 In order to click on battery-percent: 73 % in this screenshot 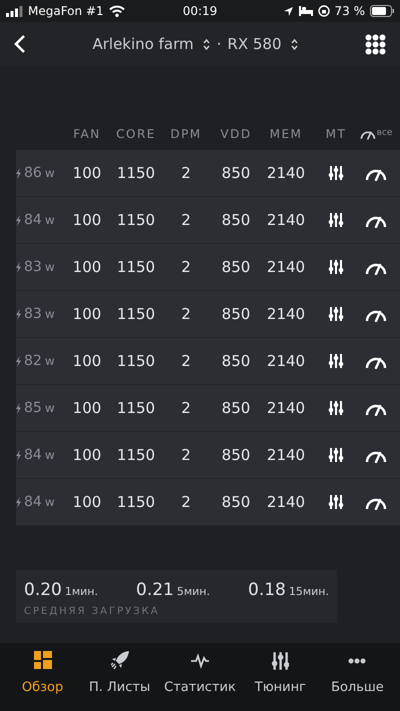, I will do `click(349, 11)`.